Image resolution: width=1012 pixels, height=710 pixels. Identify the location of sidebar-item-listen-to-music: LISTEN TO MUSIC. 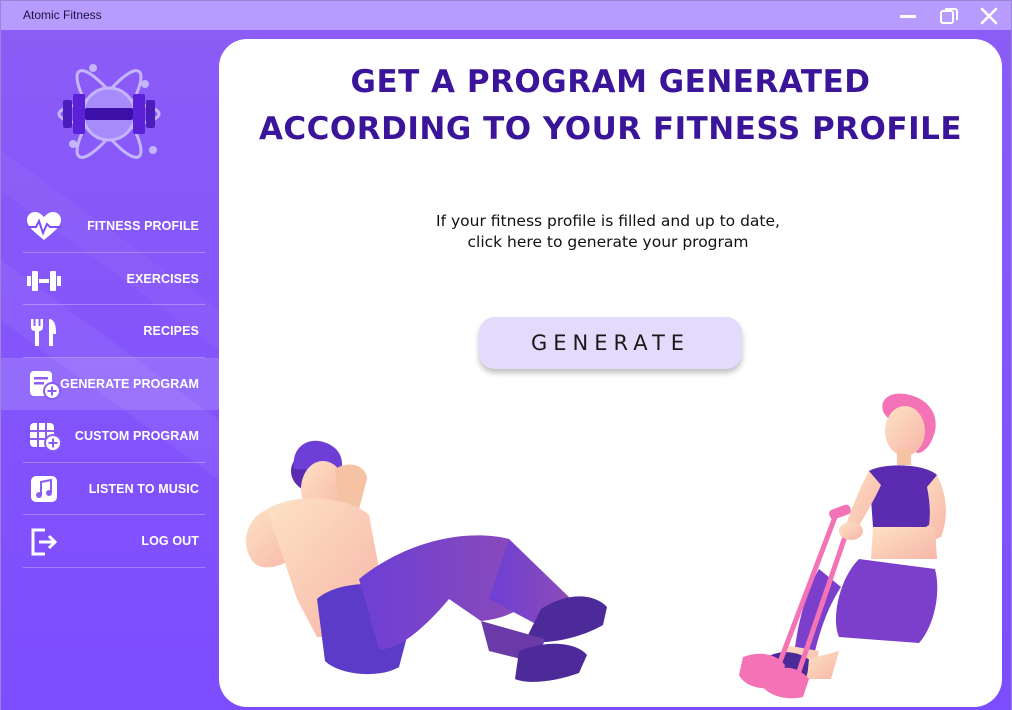
(110, 489).